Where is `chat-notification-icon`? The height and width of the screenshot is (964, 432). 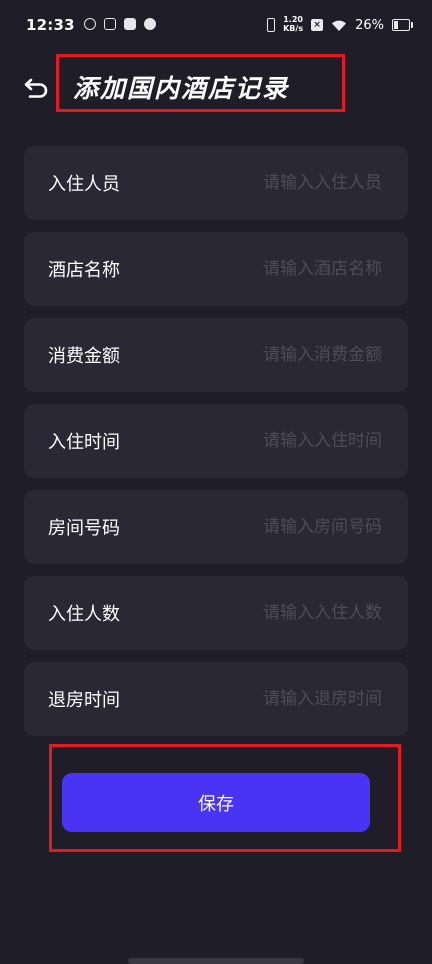
chat-notification-icon is located at coordinates (150, 24).